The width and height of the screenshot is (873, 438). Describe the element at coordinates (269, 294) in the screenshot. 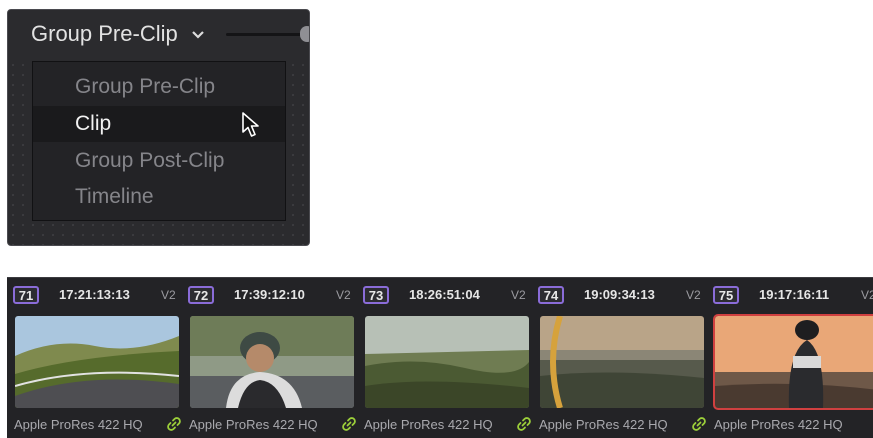

I see `clip-timecode: 17:39:12:10` at that location.